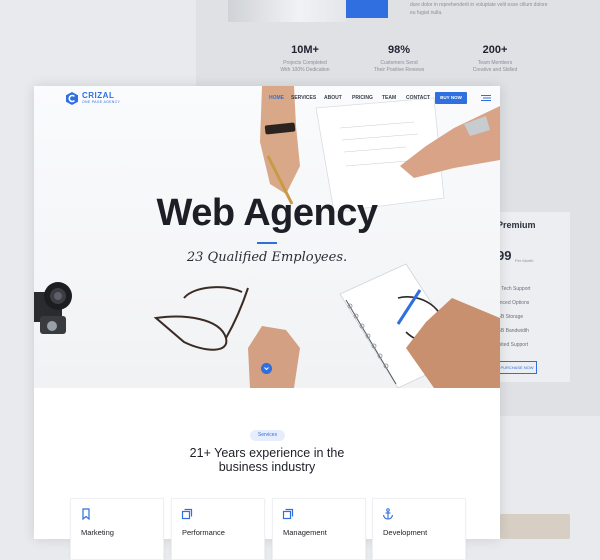 The height and width of the screenshot is (560, 600). What do you see at coordinates (305, 50) in the screenshot?
I see `stat-value: 10M+` at bounding box center [305, 50].